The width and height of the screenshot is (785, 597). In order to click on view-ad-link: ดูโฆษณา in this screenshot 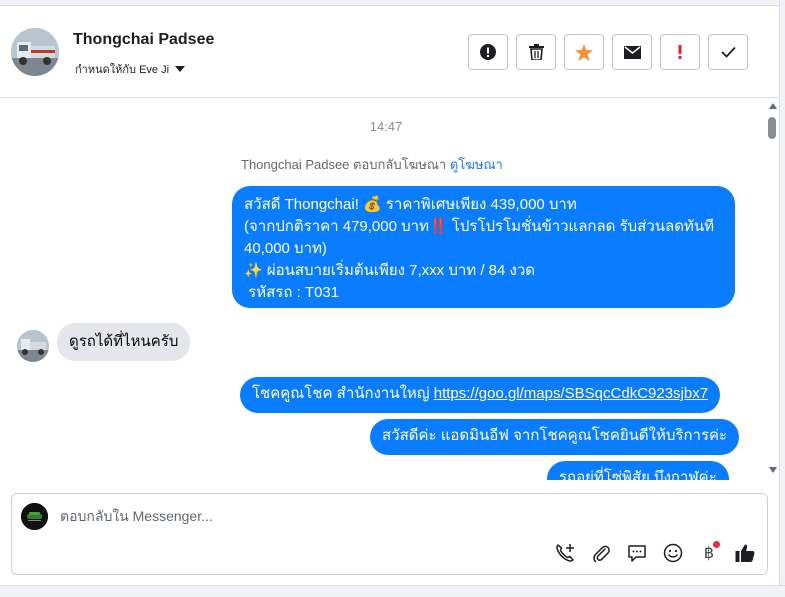, I will do `click(476, 164)`.